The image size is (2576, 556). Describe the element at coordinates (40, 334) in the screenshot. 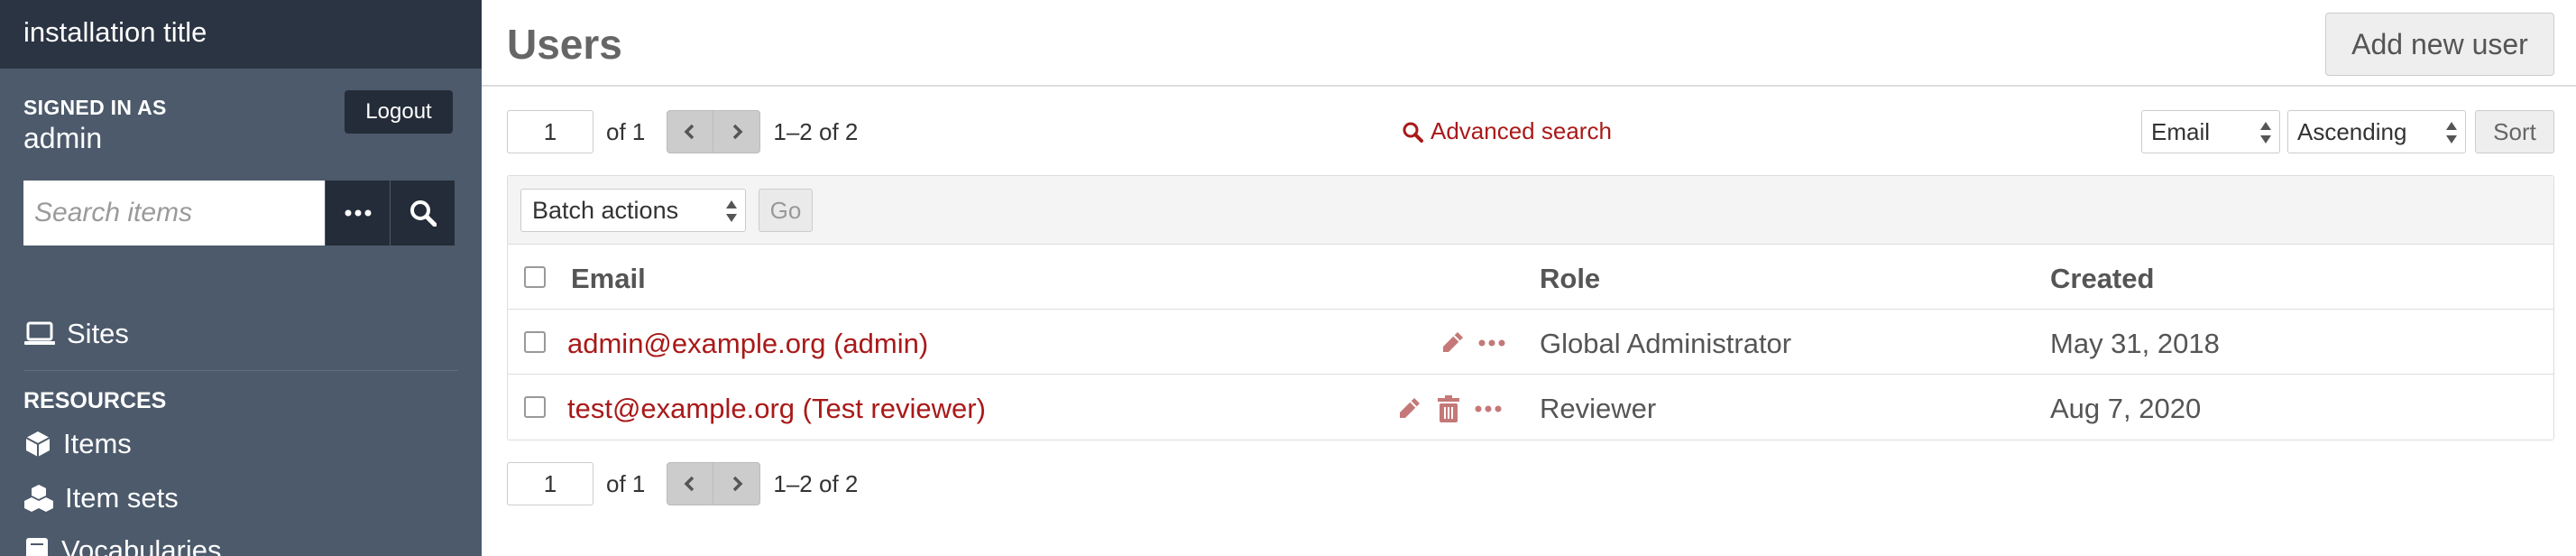

I see `laptop-icon` at that location.